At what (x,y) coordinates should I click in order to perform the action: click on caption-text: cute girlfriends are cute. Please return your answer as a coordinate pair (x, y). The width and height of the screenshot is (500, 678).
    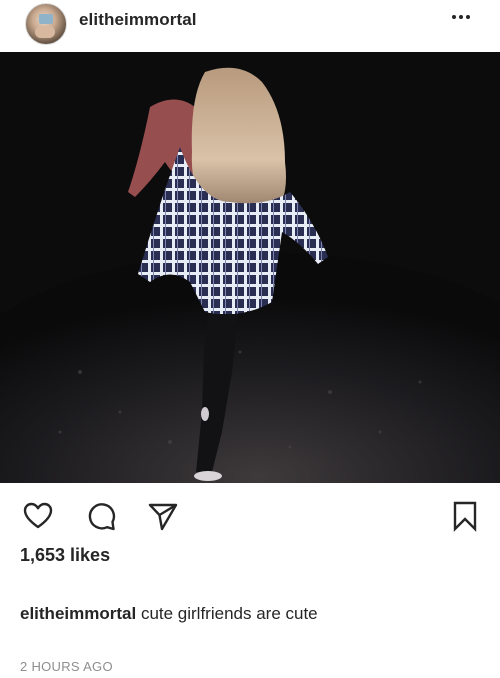
    Looking at the image, I should click on (229, 613).